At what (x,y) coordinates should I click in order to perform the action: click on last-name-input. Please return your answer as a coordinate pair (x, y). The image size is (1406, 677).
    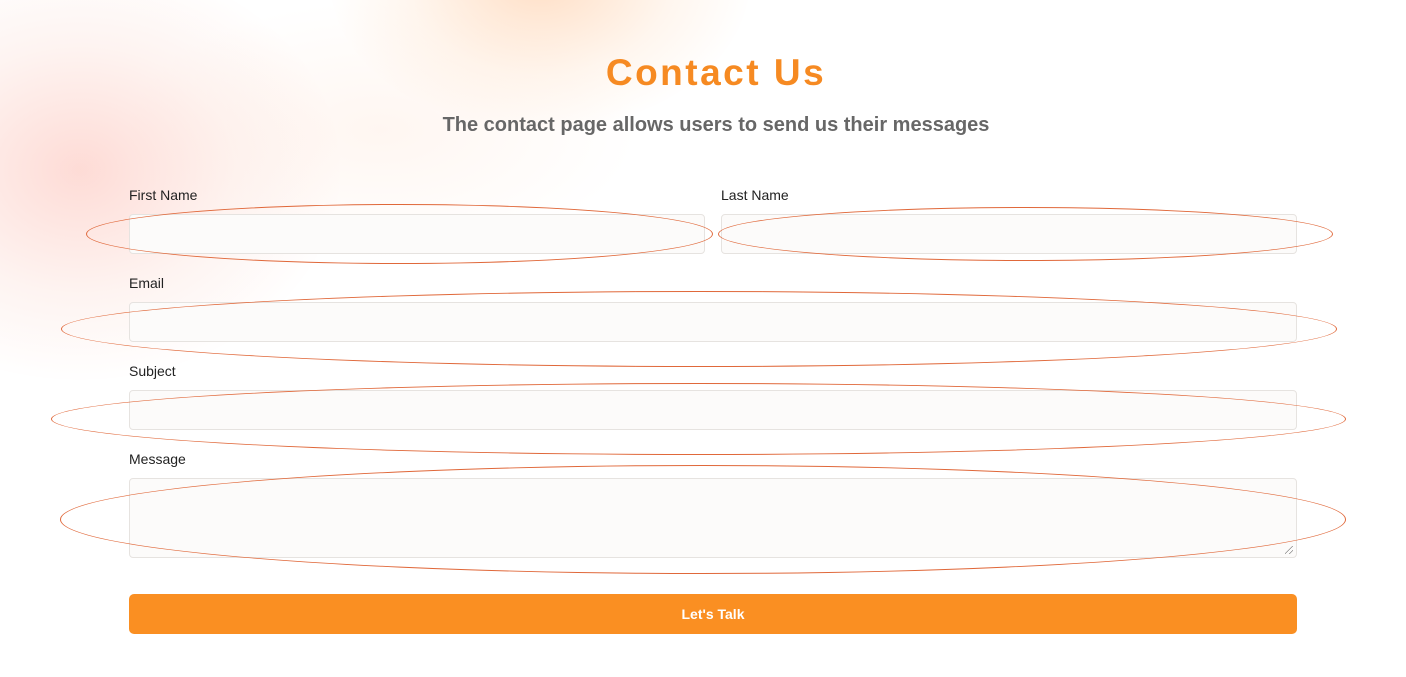
    Looking at the image, I should click on (1009, 234).